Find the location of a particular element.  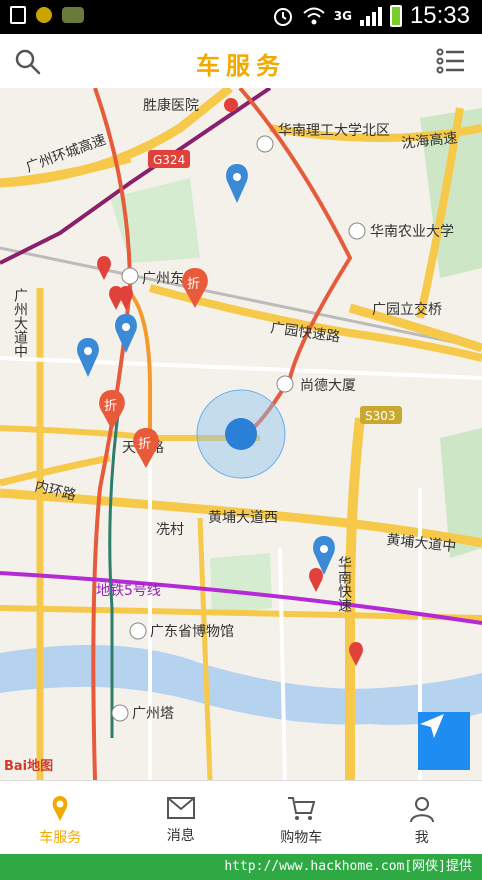

navigation-arrow-icon is located at coordinates (432, 726).